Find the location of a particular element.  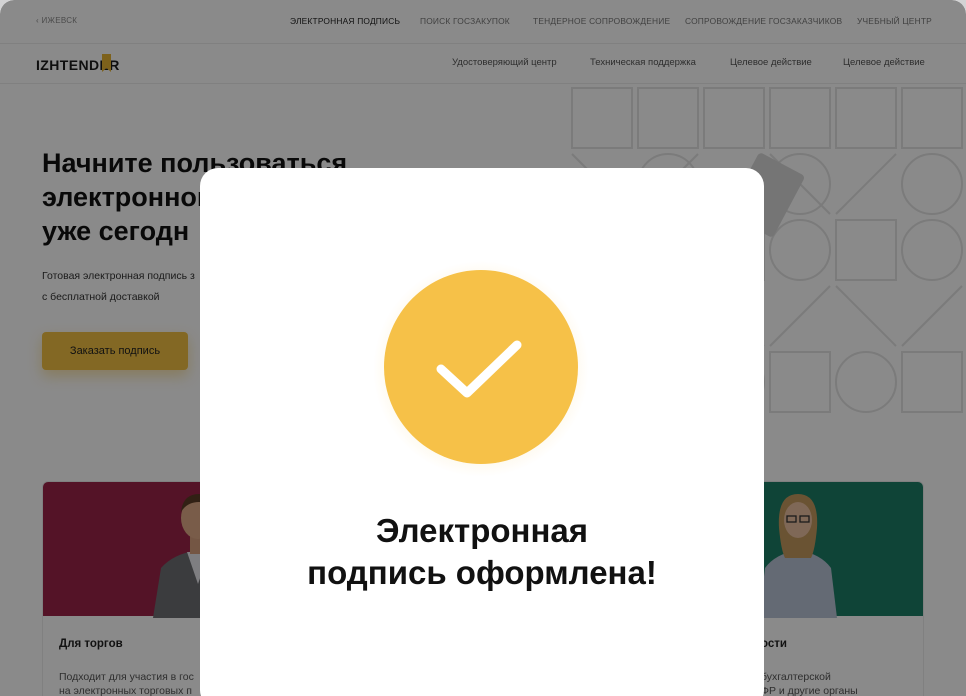

modal-title-line: подпись оформлена! is located at coordinates (482, 572).